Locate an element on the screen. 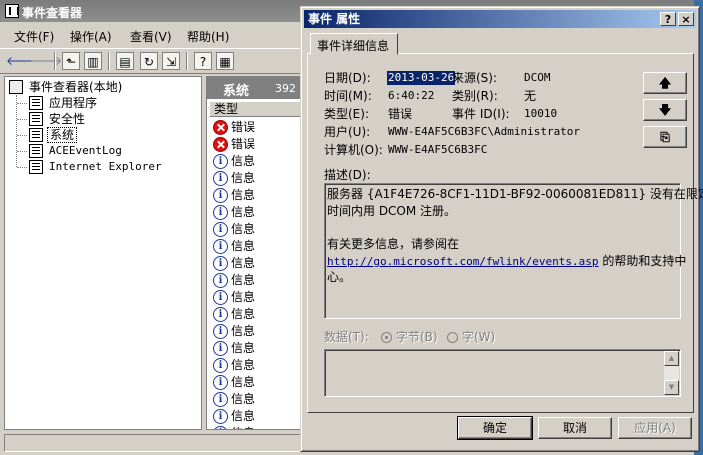 Image resolution: width=703 pixels, height=455 pixels. ok-button: 确定 is located at coordinates (495, 428).